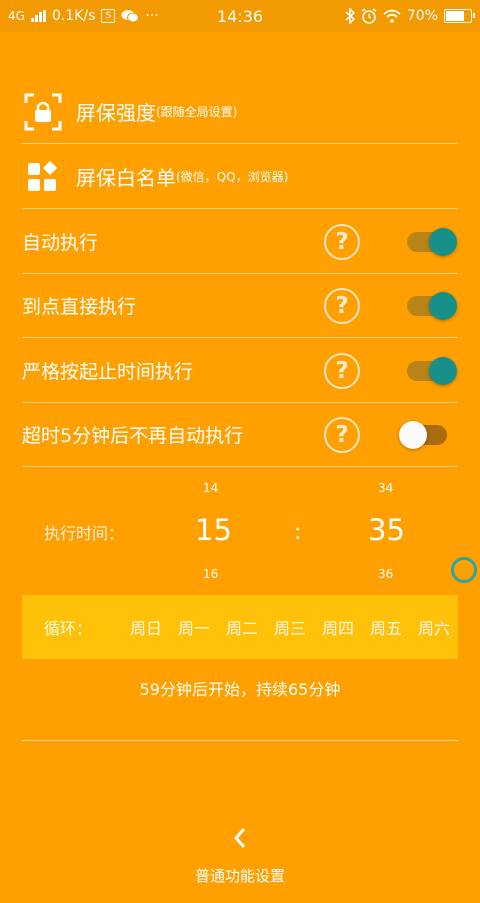  Describe the element at coordinates (434, 627) in the screenshot. I see `day-saturday: 周六` at that location.